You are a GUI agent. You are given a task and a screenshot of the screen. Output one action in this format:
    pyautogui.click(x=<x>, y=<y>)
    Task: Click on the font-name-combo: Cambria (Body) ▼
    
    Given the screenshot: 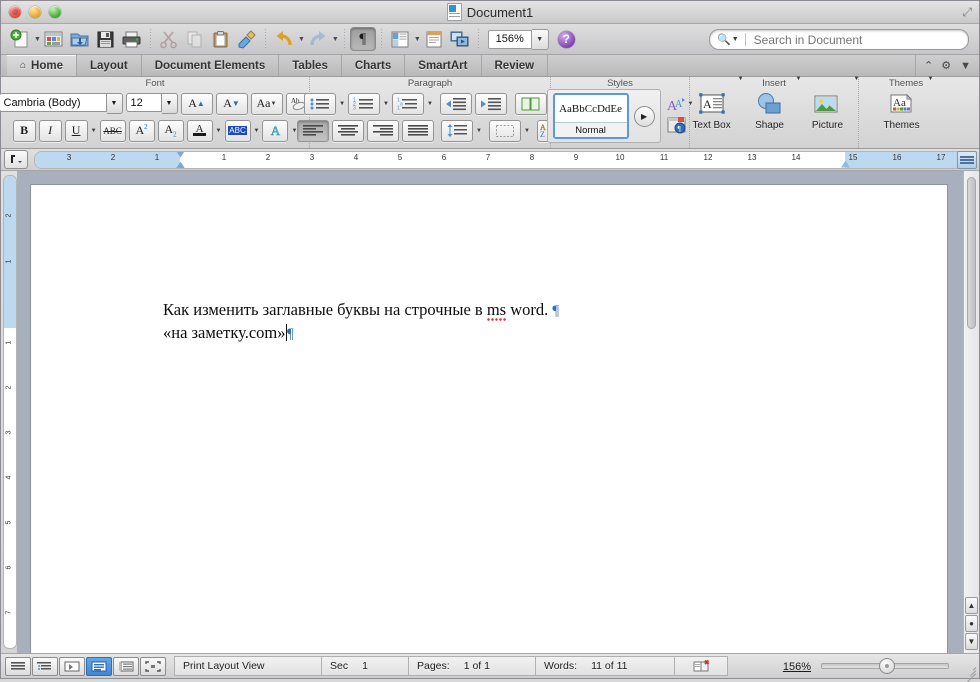 What is the action you would take?
    pyautogui.click(x=61, y=103)
    